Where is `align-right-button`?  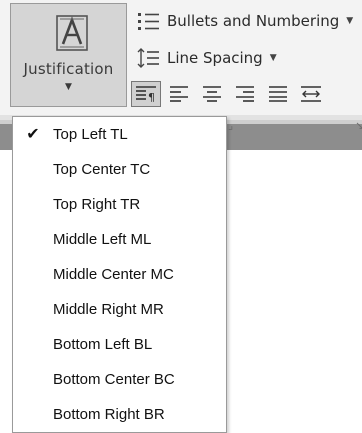
align-right-button is located at coordinates (245, 94).